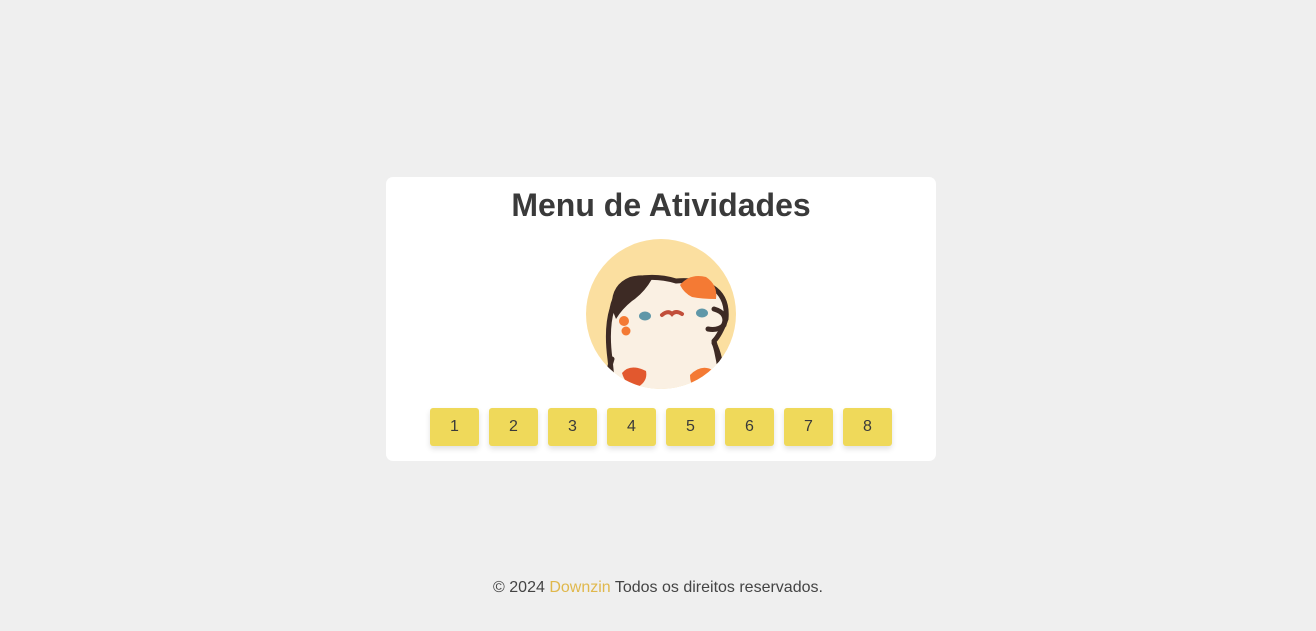 The image size is (1316, 631). Describe the element at coordinates (808, 427) in the screenshot. I see `activity-button-7: 7` at that location.